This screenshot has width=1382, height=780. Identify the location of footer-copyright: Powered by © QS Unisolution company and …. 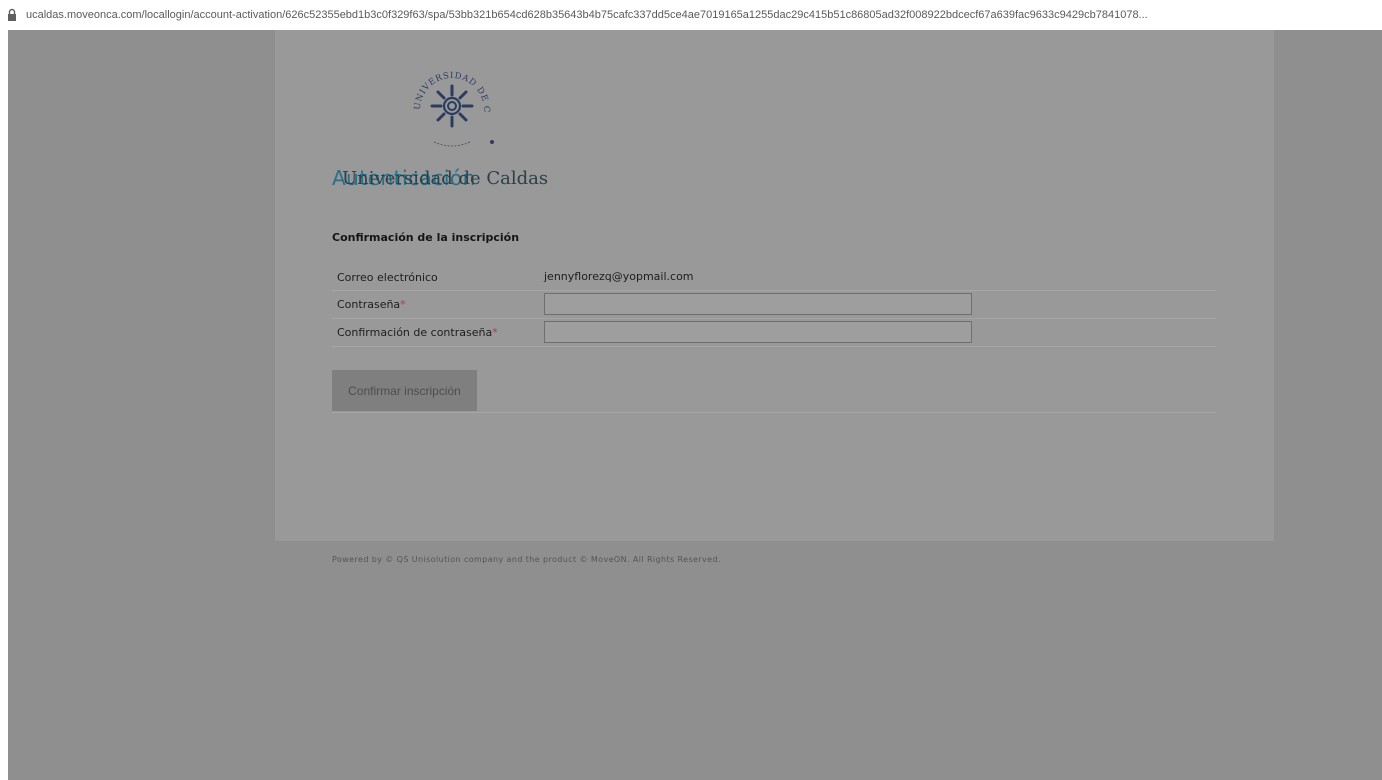
(526, 559).